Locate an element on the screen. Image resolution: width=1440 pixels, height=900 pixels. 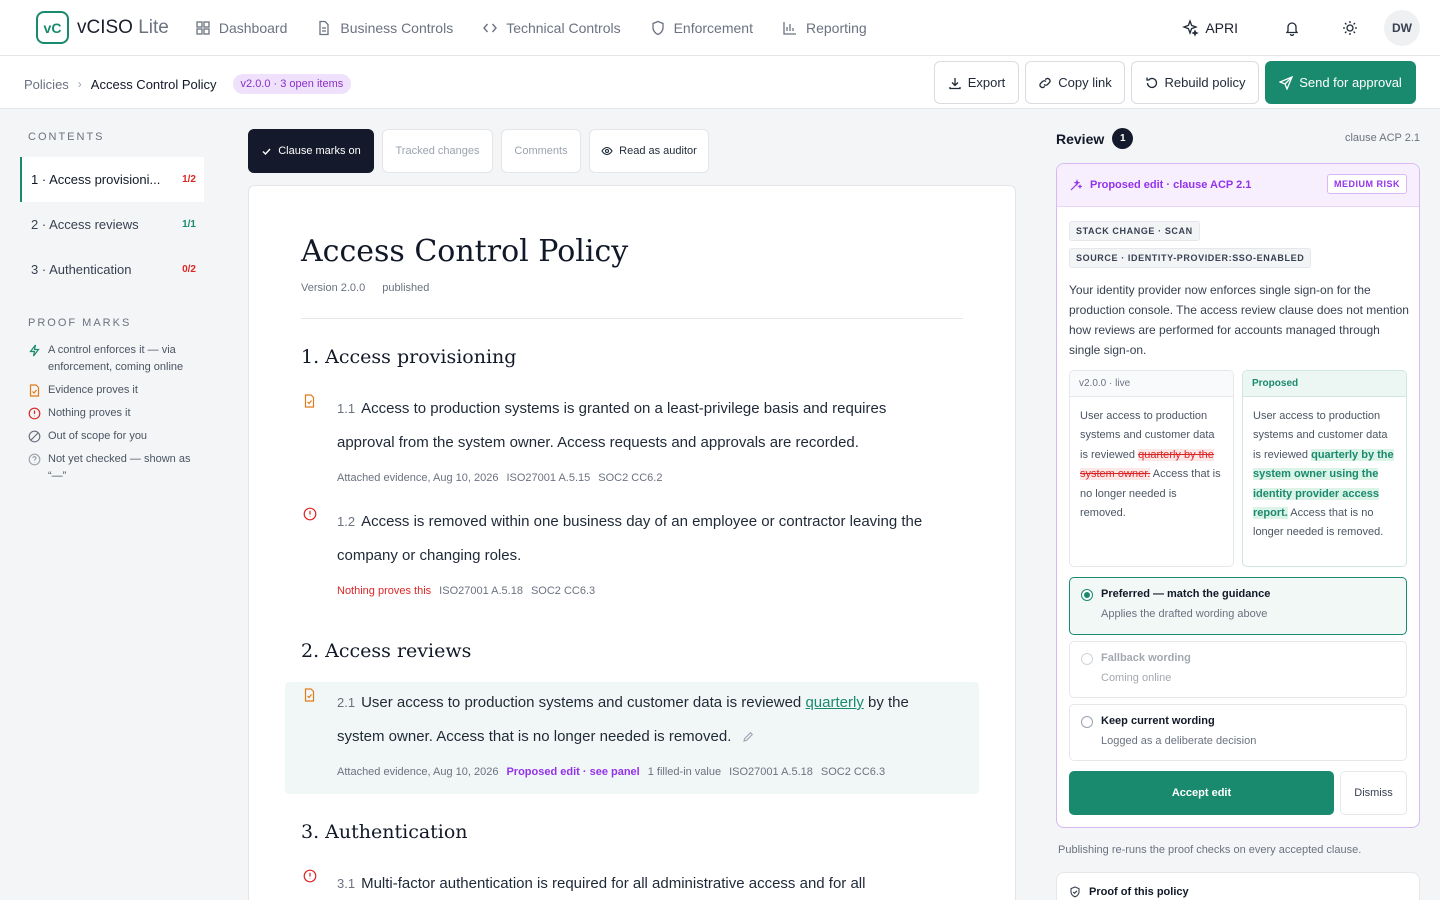
toc-item-authentication: 3 · Authentication 0/2 is located at coordinates (112, 269).